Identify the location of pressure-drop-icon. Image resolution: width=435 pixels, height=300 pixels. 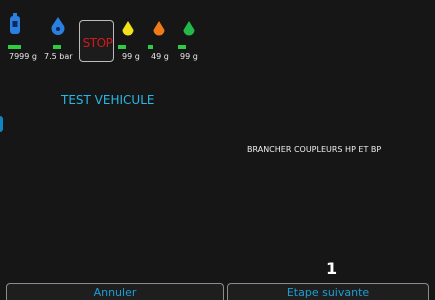
(58, 26).